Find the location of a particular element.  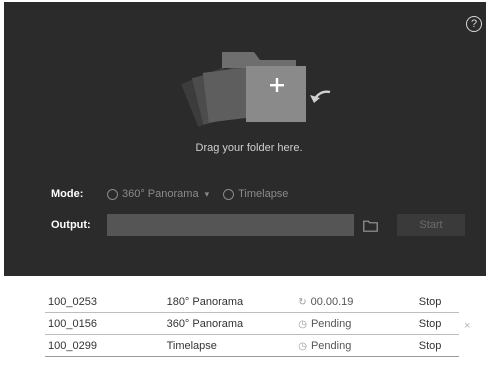

mode-option-timelapse: Timelapse is located at coordinates (255, 194).